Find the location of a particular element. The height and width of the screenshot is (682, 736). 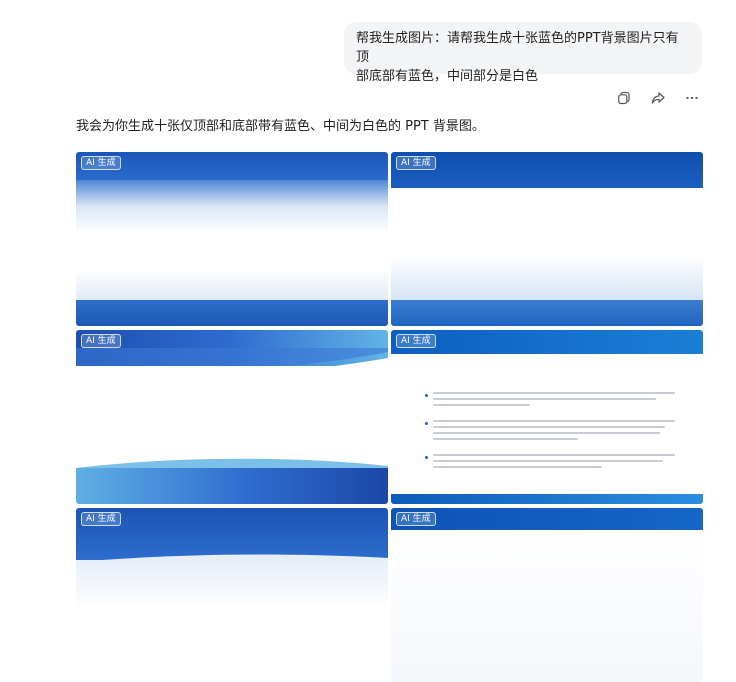

generated-image-5: AI 生成 is located at coordinates (232, 595).